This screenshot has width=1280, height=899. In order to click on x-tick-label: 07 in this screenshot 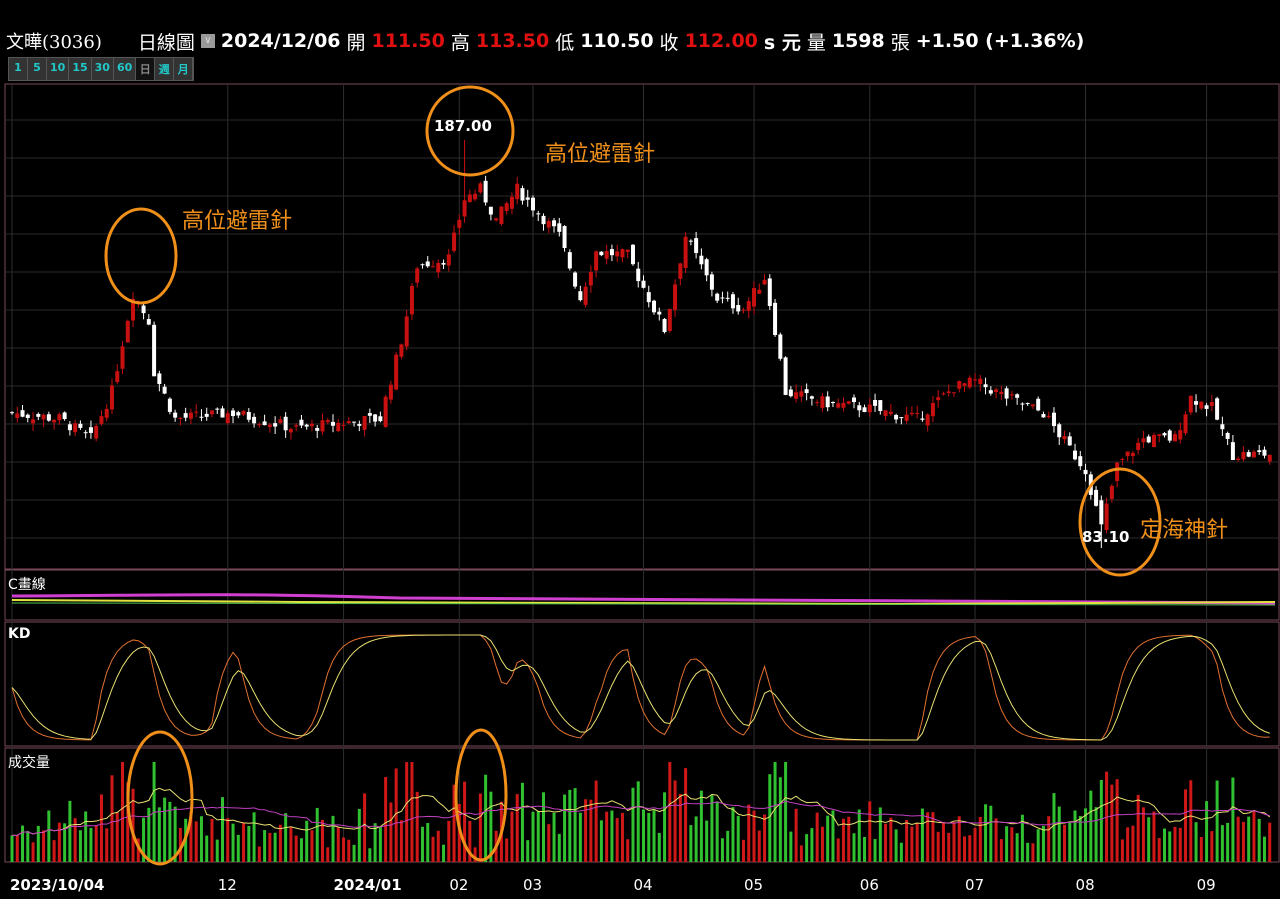, I will do `click(975, 885)`.